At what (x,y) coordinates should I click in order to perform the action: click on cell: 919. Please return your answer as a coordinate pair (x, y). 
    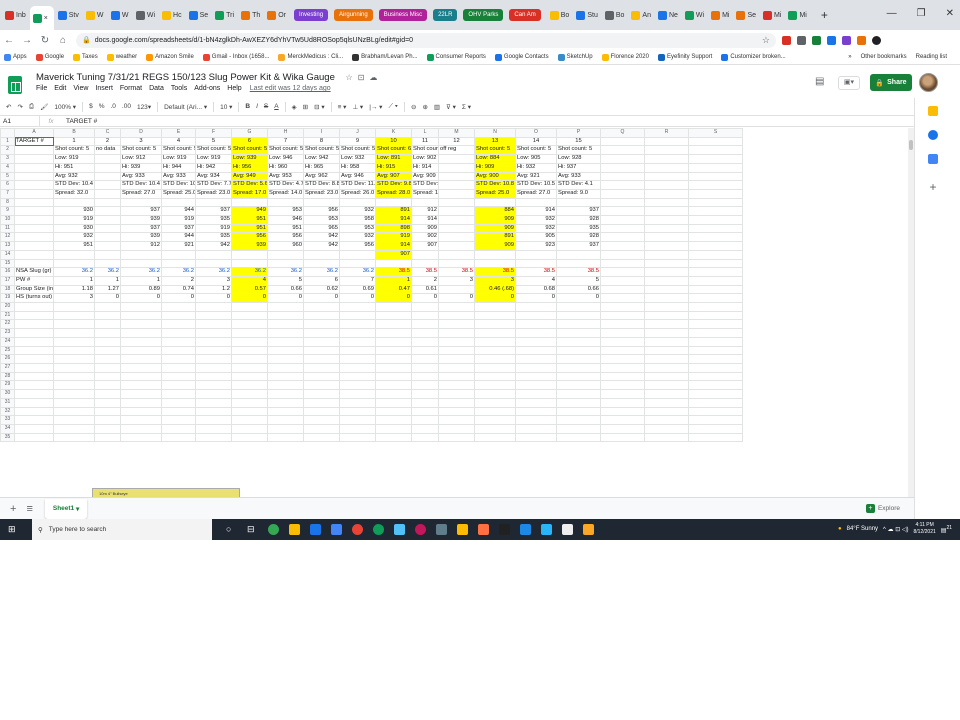
    Looking at the image, I should click on (393, 237).